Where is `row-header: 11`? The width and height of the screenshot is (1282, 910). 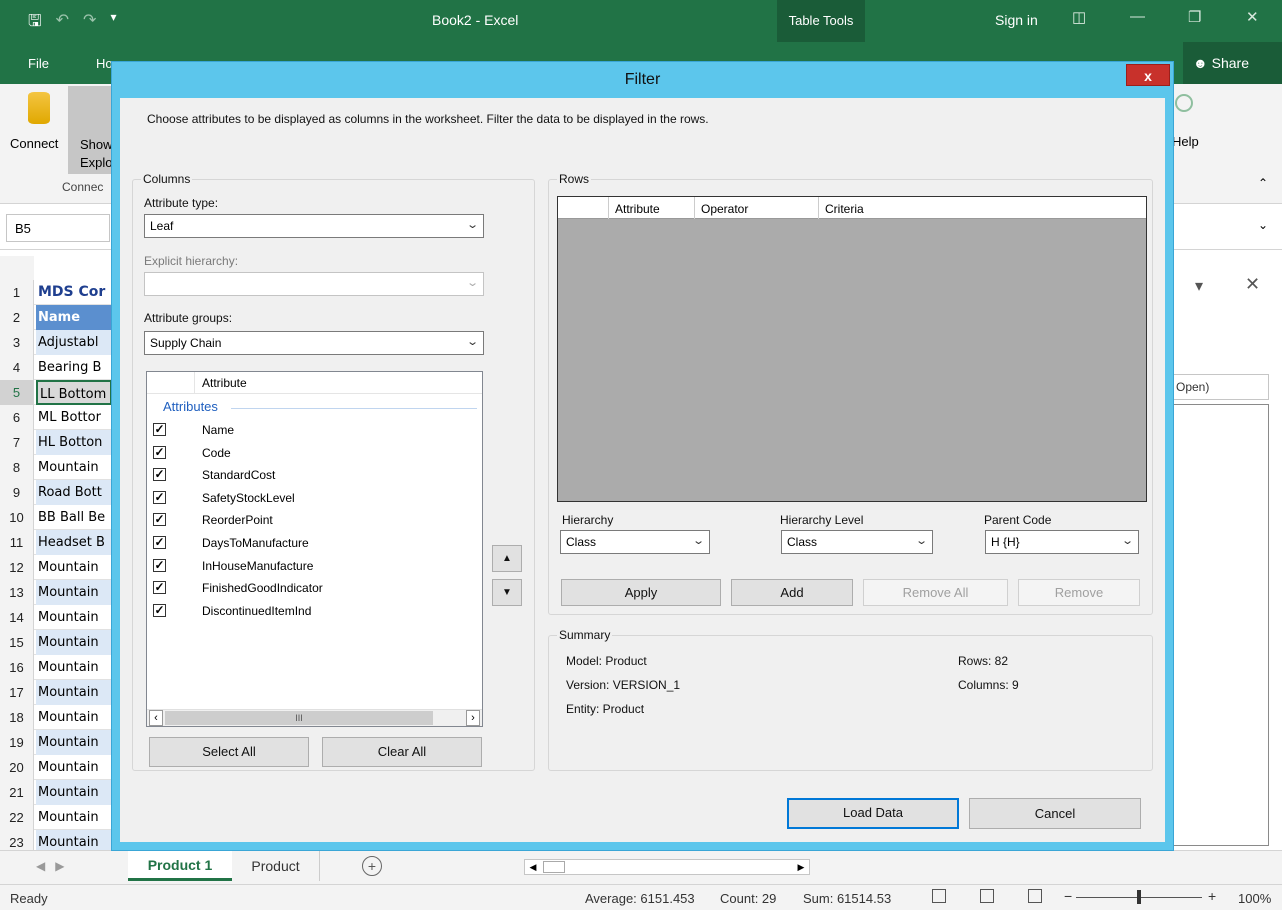
row-header: 11 is located at coordinates (17, 542).